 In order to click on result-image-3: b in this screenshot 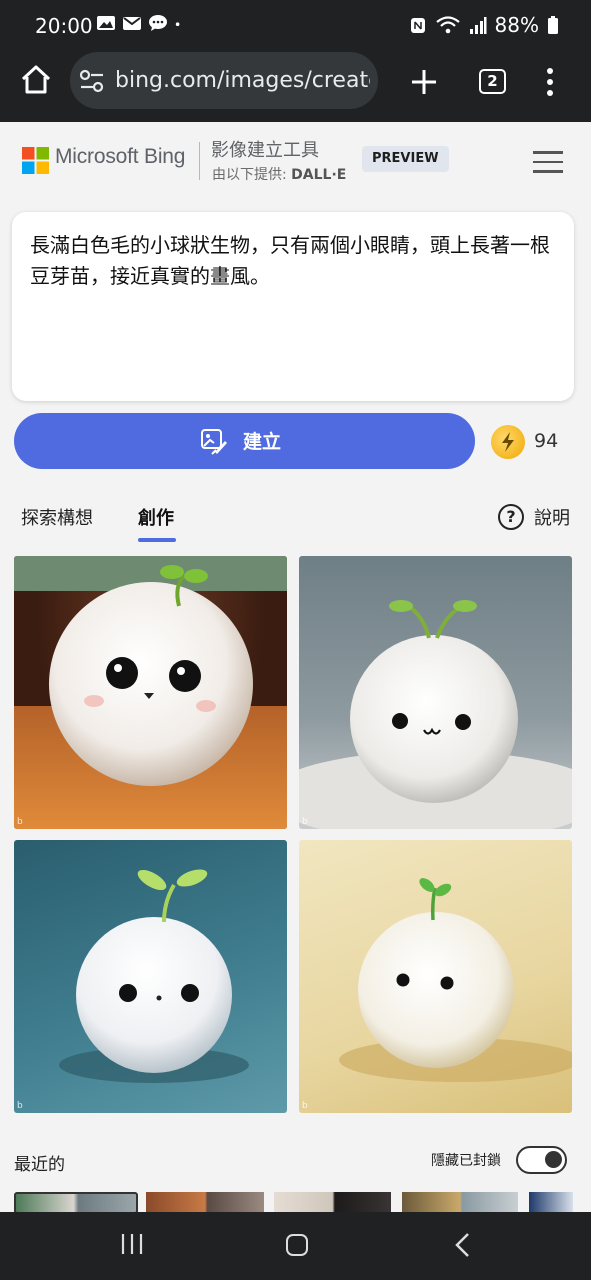, I will do `click(150, 976)`.